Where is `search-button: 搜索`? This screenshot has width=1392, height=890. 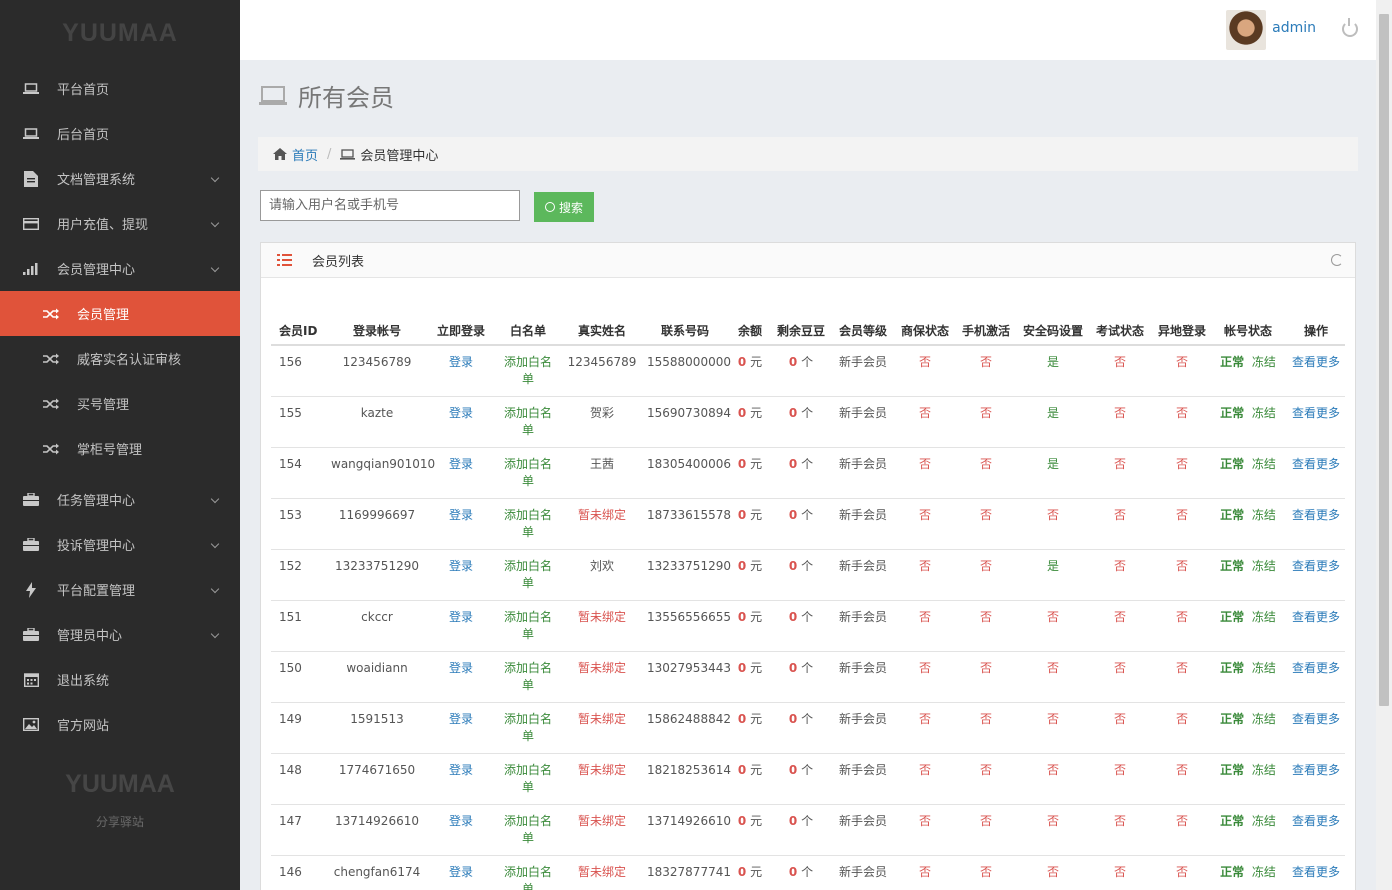
search-button: 搜索 is located at coordinates (564, 207).